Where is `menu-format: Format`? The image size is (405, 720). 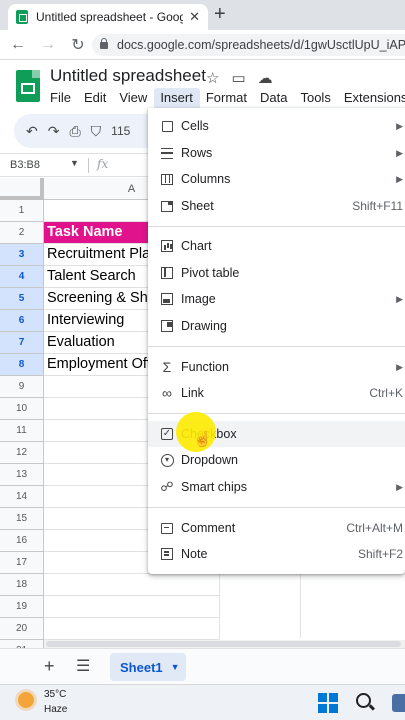 menu-format: Format is located at coordinates (227, 98).